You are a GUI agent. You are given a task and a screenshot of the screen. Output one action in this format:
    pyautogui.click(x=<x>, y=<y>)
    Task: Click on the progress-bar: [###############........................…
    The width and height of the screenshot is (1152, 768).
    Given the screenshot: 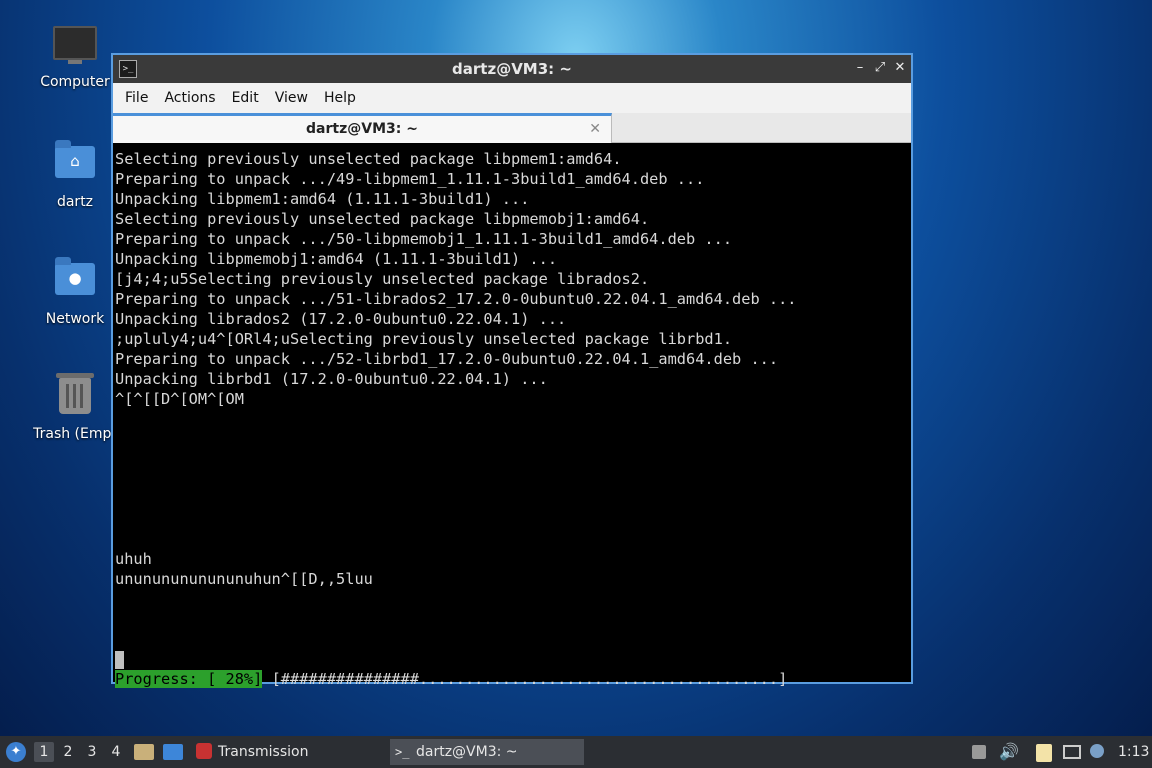 What is the action you would take?
    pyautogui.click(x=525, y=679)
    